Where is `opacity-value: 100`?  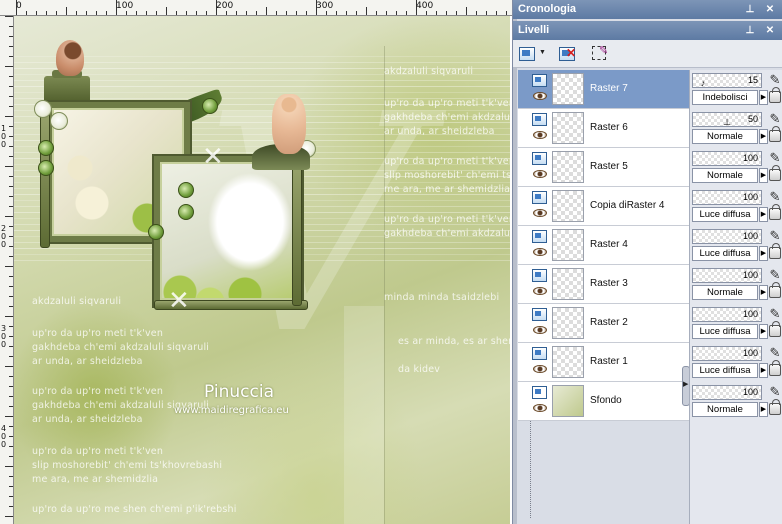 opacity-value: 100 is located at coordinates (750, 197).